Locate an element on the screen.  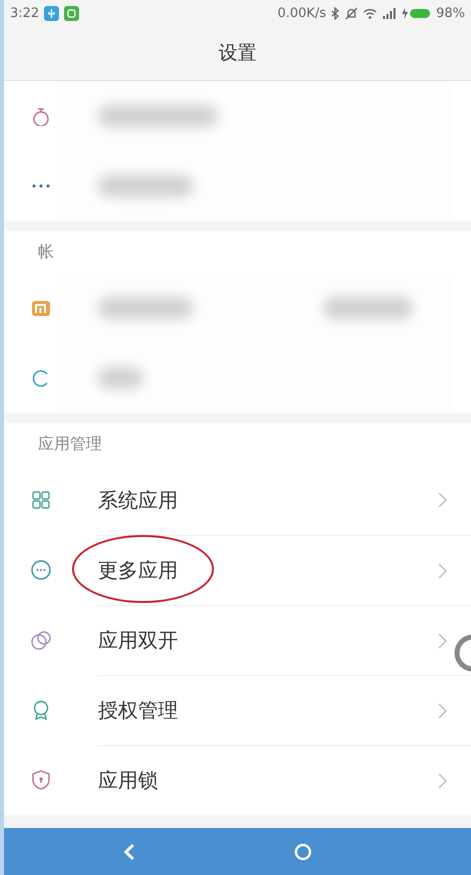
battery-icon is located at coordinates (416, 13).